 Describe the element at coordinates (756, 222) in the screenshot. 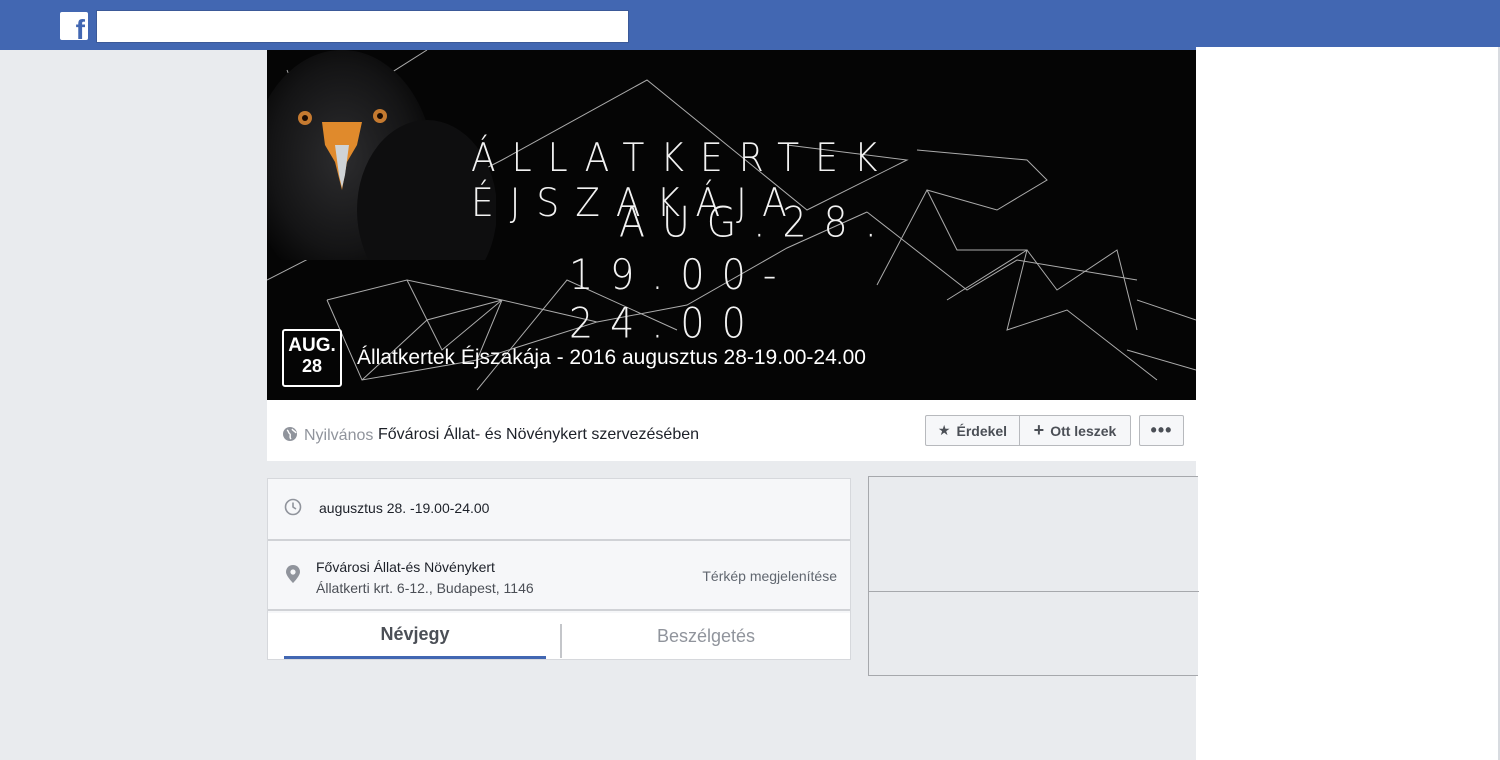

I see `cover-date-line: AUG.28.` at that location.